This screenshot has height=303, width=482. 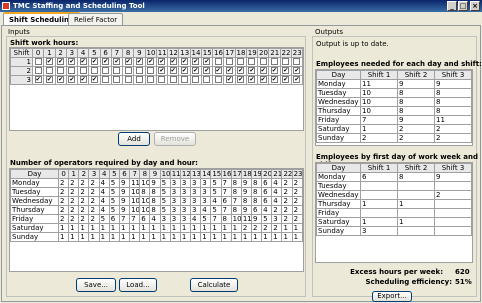 I want to click on maximize-button: □, so click(x=463, y=6).